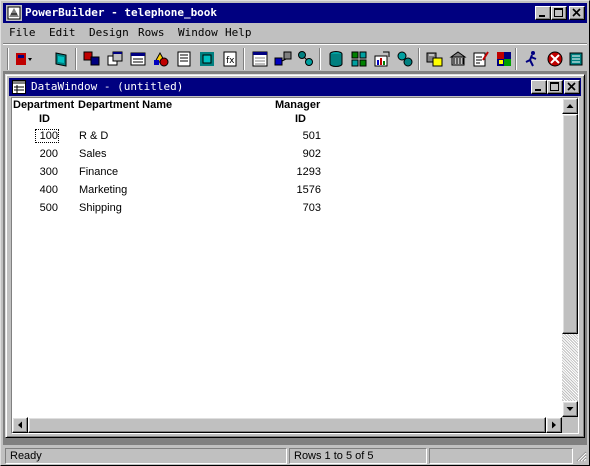  What do you see at coordinates (570, 425) in the screenshot?
I see `scrollbar-corner` at bounding box center [570, 425].